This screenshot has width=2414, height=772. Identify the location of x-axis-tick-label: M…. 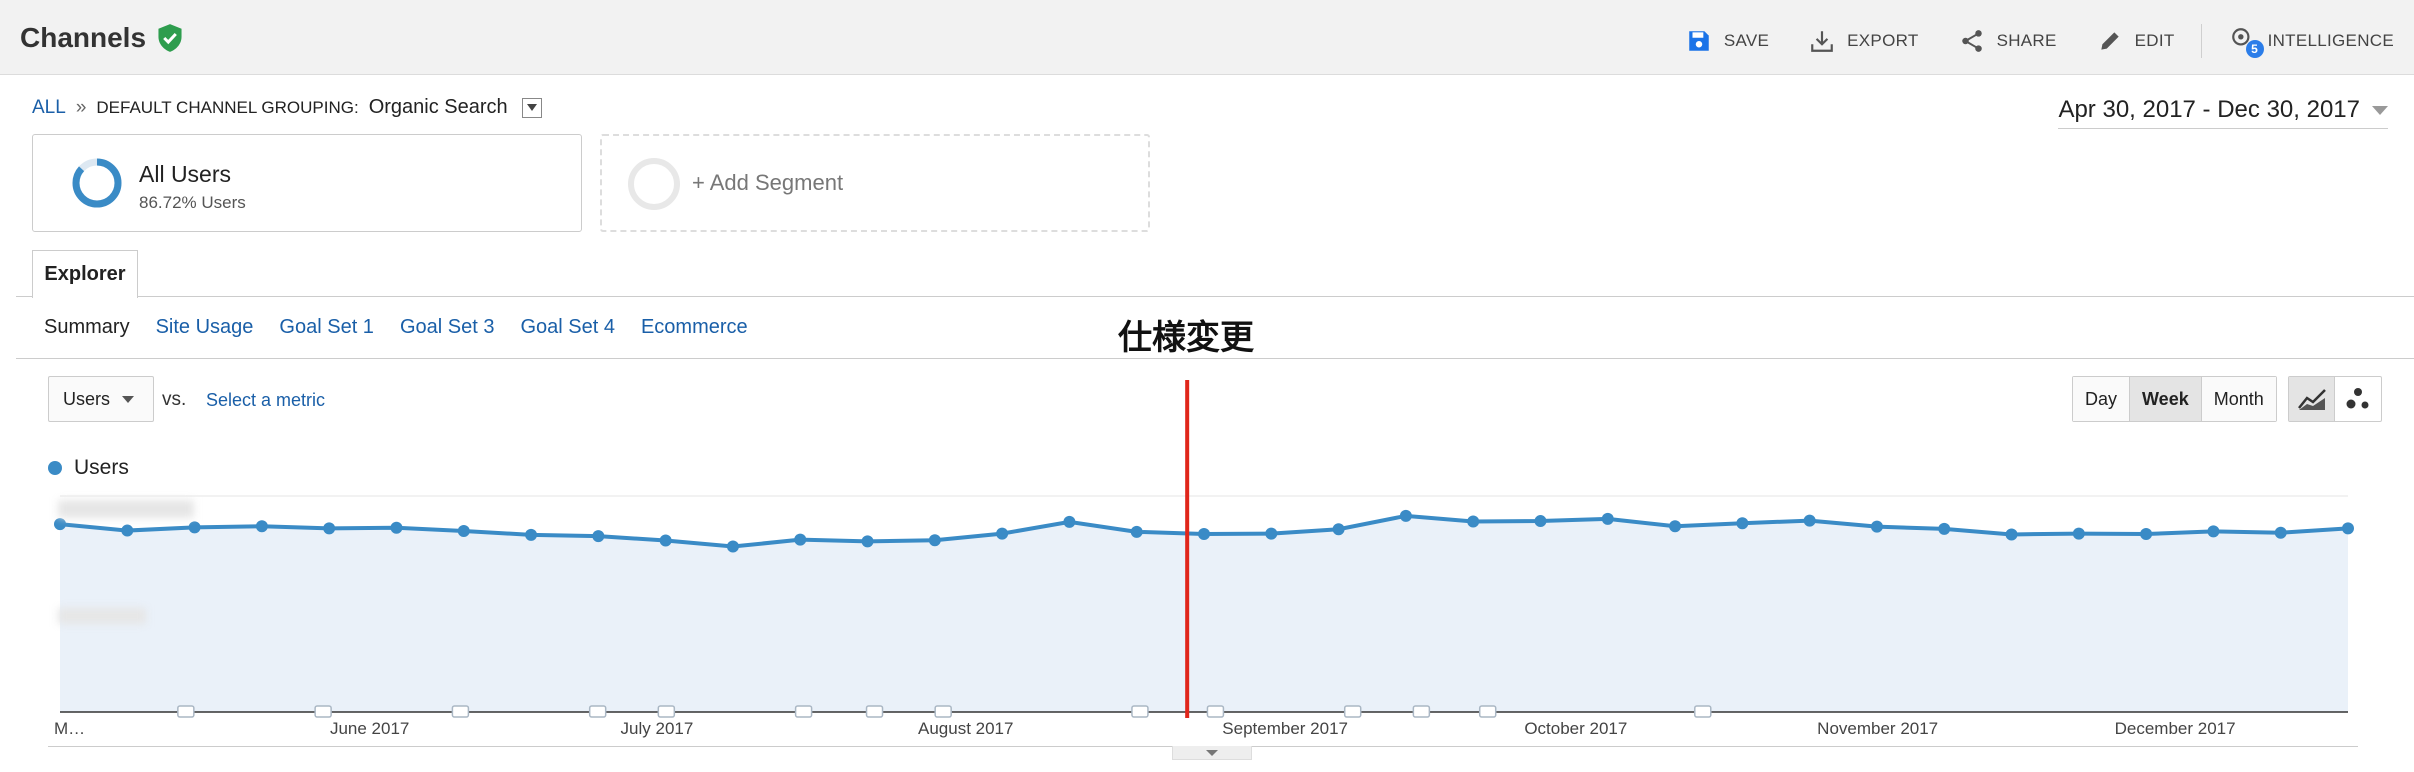
(69, 728).